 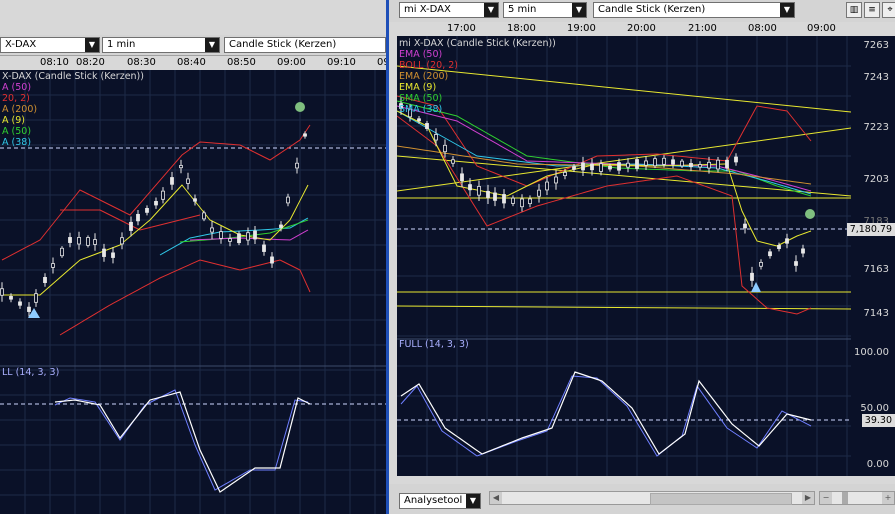 What do you see at coordinates (888, 10) in the screenshot?
I see `crosshair-icon: ⌖` at bounding box center [888, 10].